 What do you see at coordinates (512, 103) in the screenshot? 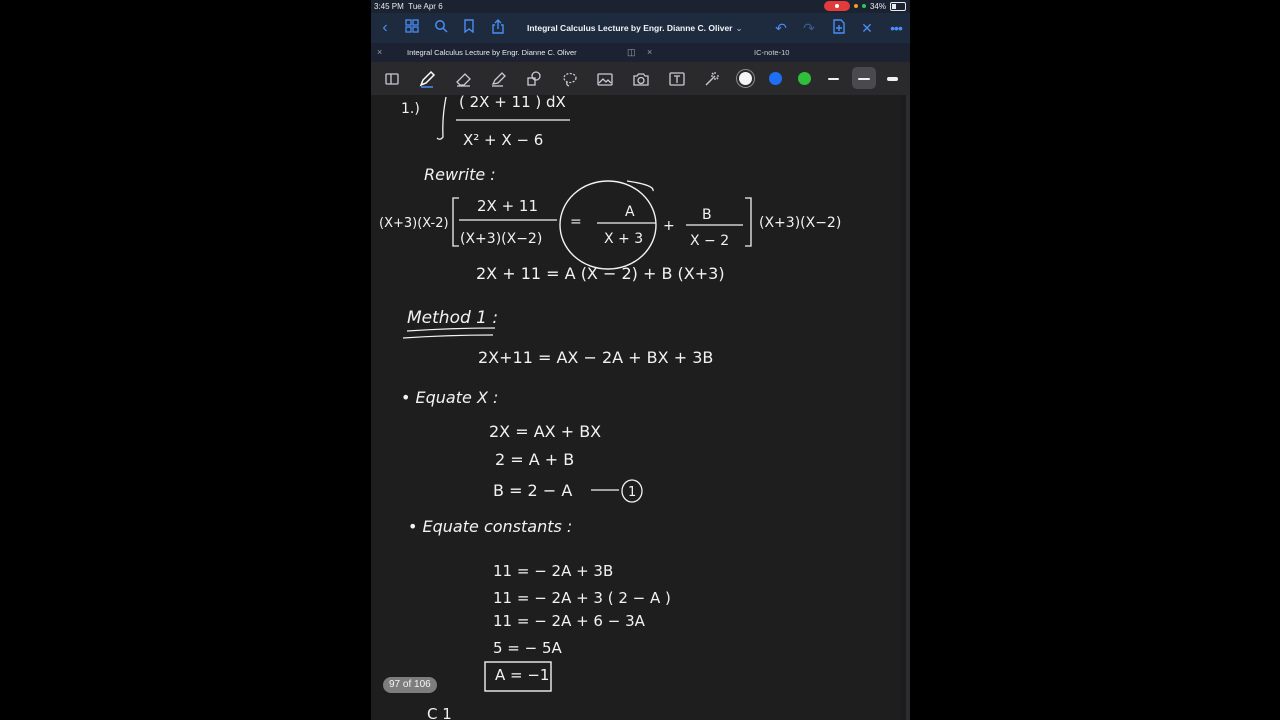
I see `integral-numerator: ( 2X + 11 ) dX` at bounding box center [512, 103].